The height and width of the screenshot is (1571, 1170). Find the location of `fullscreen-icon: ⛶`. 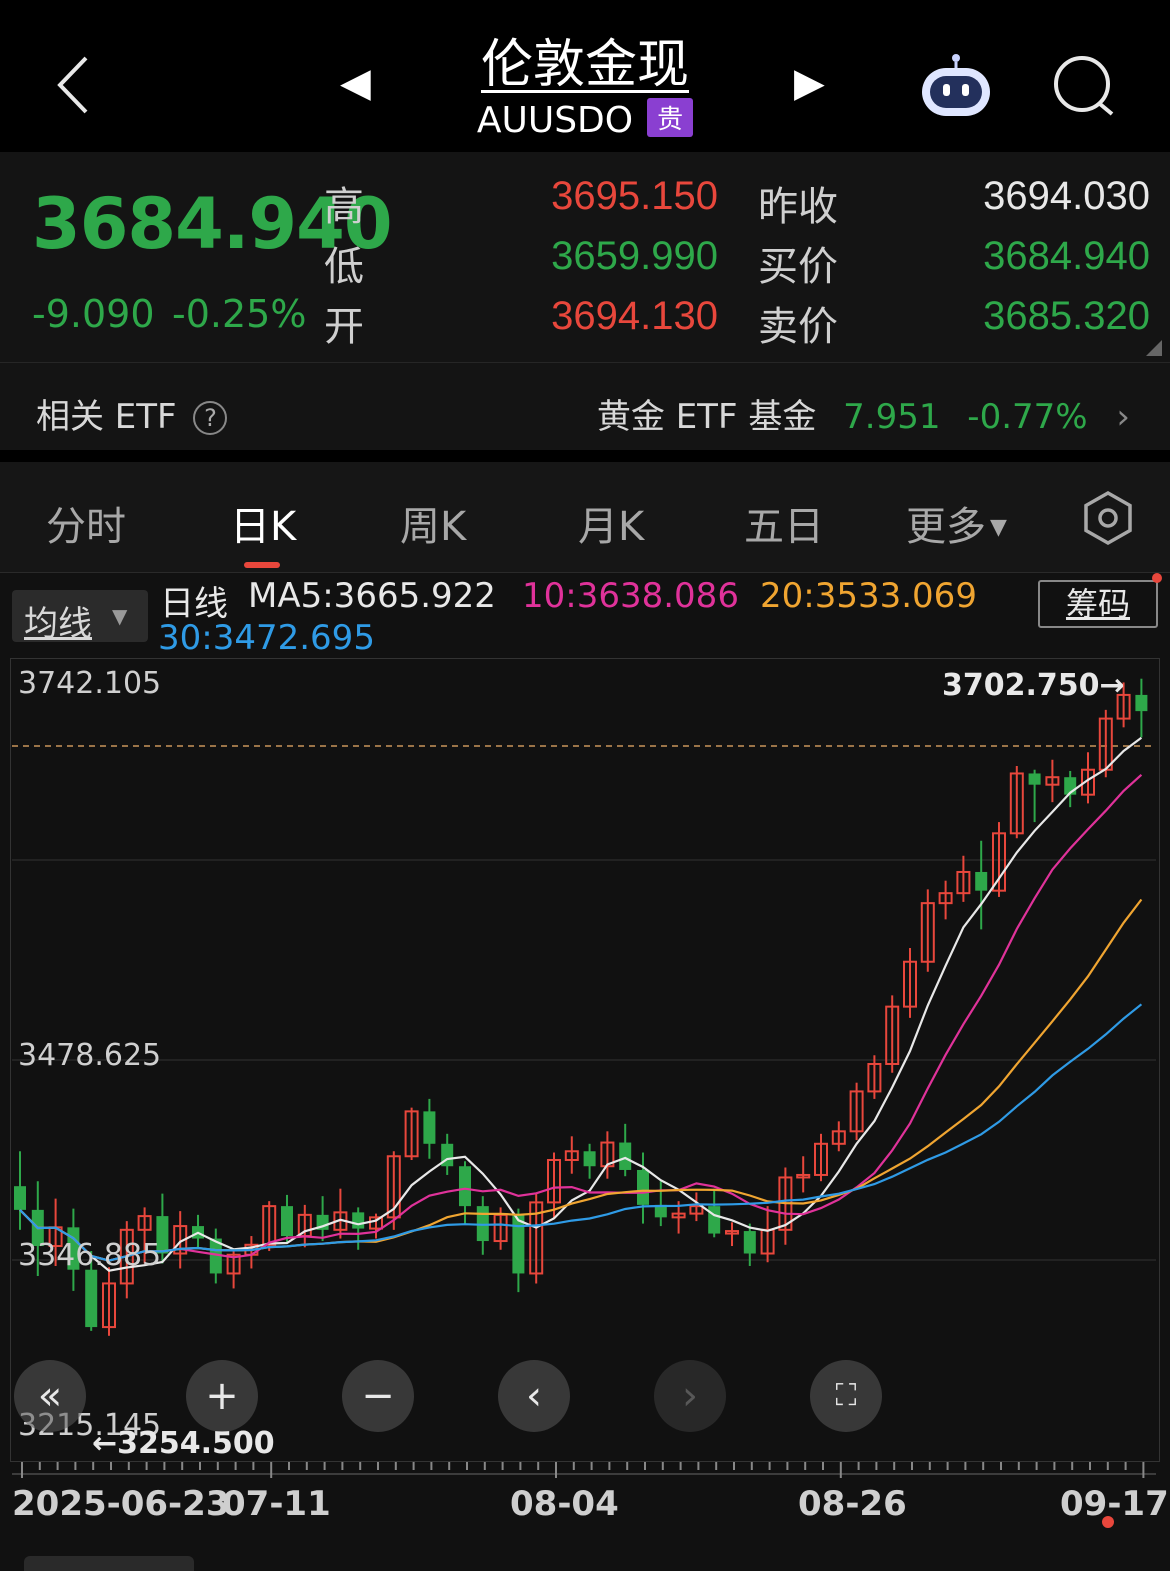

fullscreen-icon: ⛶ is located at coordinates (846, 1395).